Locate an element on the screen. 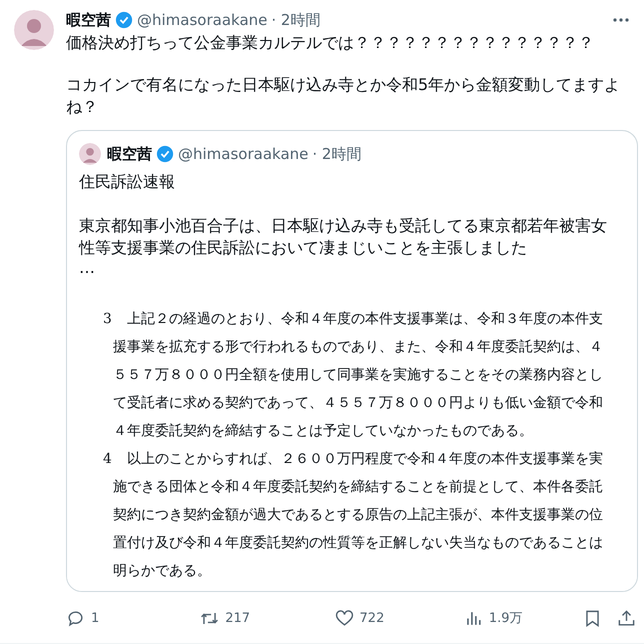 This screenshot has height=644, width=644. post-text: コカインで有名になった日本駆け込み寺とか令和5年から金額変動してますよね？ is located at coordinates (344, 96).